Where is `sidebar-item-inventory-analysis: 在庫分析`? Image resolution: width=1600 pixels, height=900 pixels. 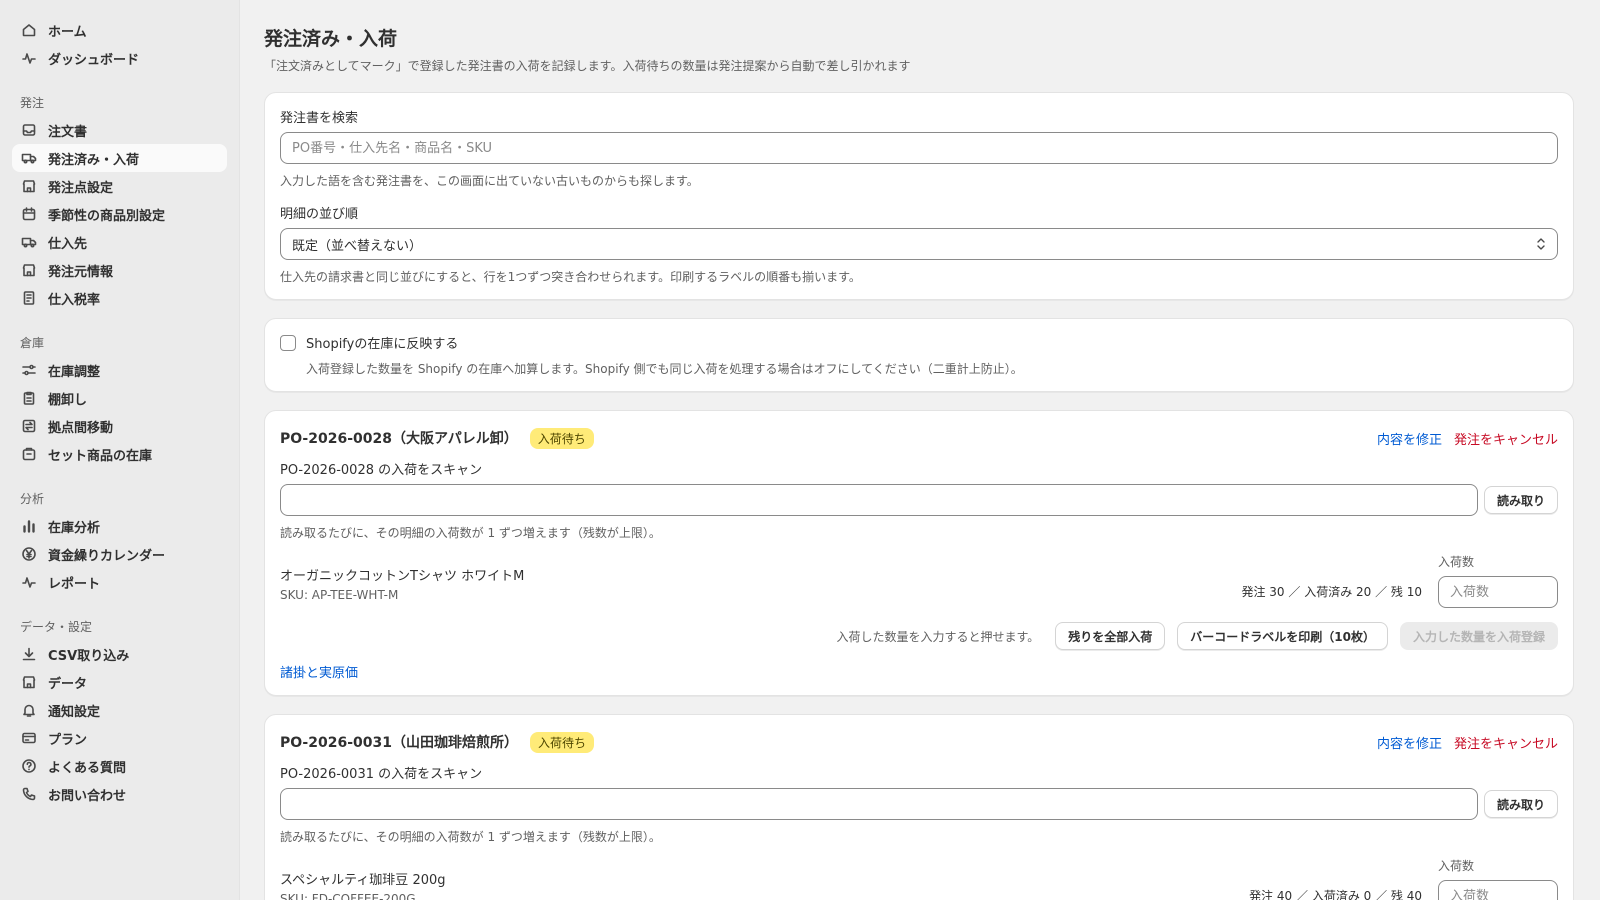
sidebar-item-inventory-analysis: 在庫分析 is located at coordinates (119, 526).